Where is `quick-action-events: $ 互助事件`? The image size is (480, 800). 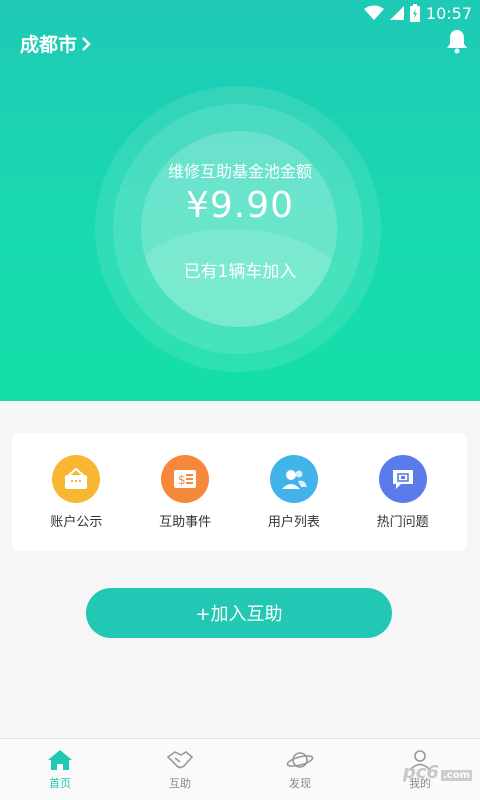
quick-action-events: $ 互助事件 is located at coordinates (185, 492).